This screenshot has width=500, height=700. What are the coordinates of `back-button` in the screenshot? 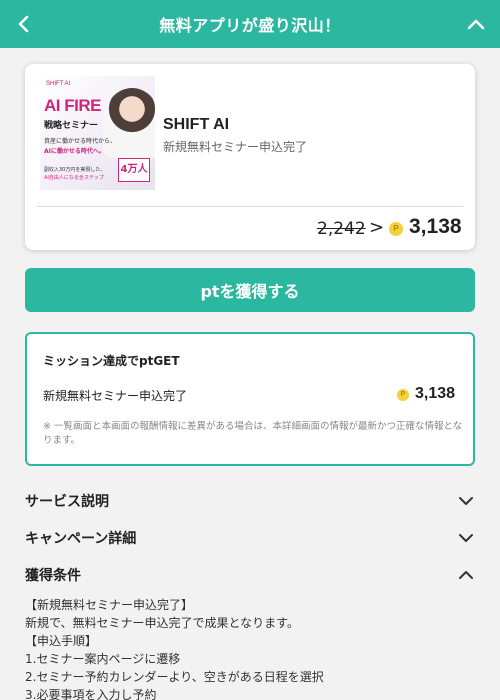 It's located at (24, 24).